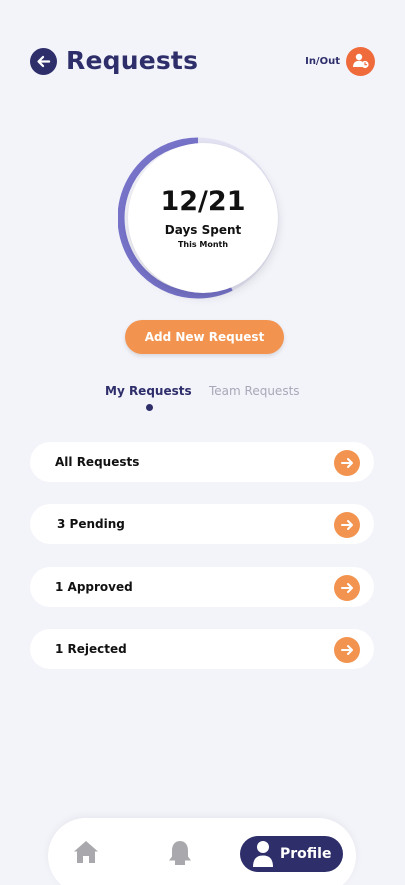  Describe the element at coordinates (203, 244) in the screenshot. I see `days-sublabel: This Month` at that location.